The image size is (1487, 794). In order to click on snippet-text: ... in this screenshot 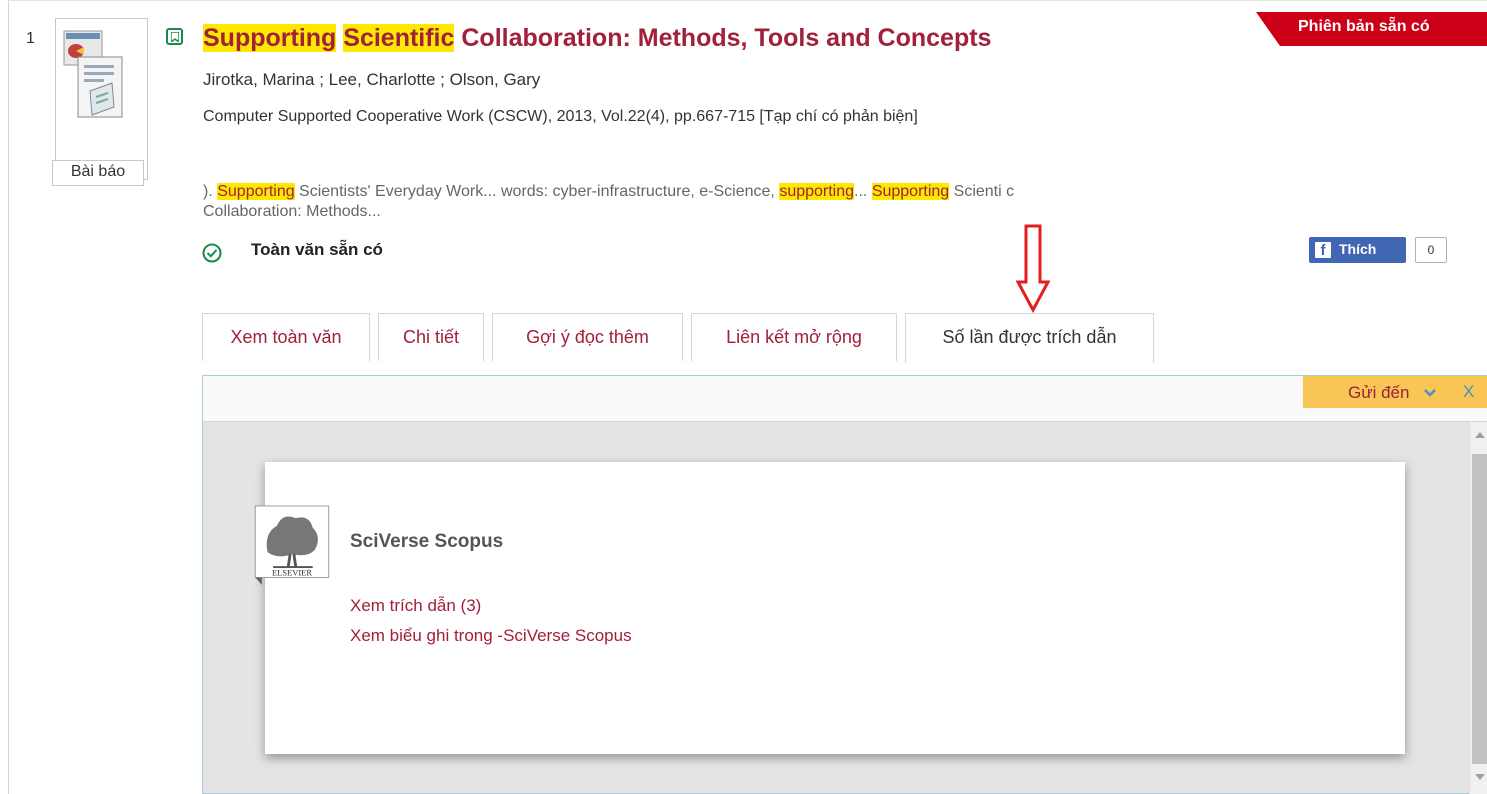, I will do `click(863, 191)`.